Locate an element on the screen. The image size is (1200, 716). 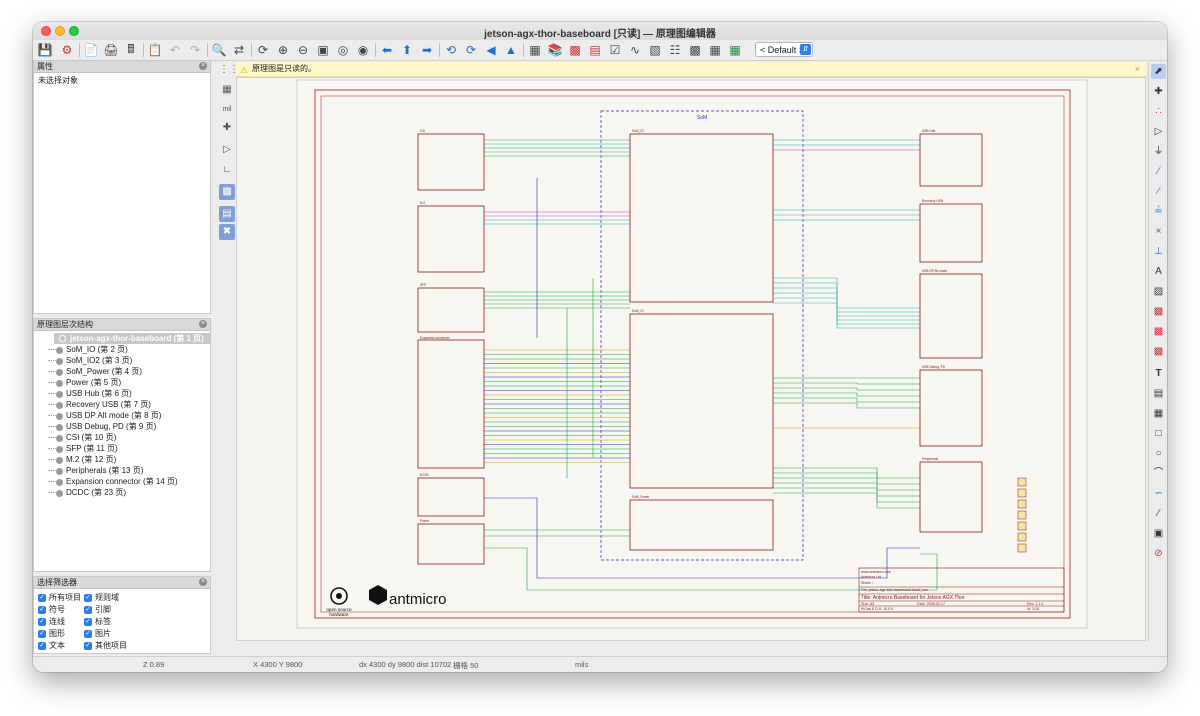
simulator-icon: ∿ is located at coordinates (635, 50).